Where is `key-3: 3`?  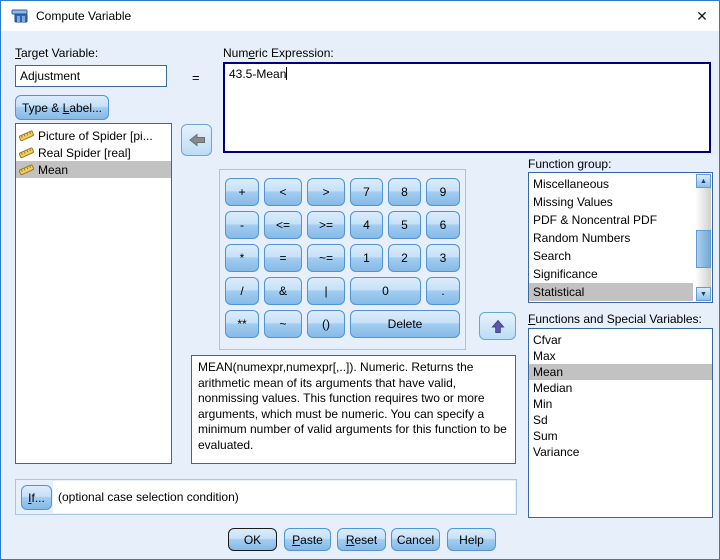
key-3: 3 is located at coordinates (443, 258).